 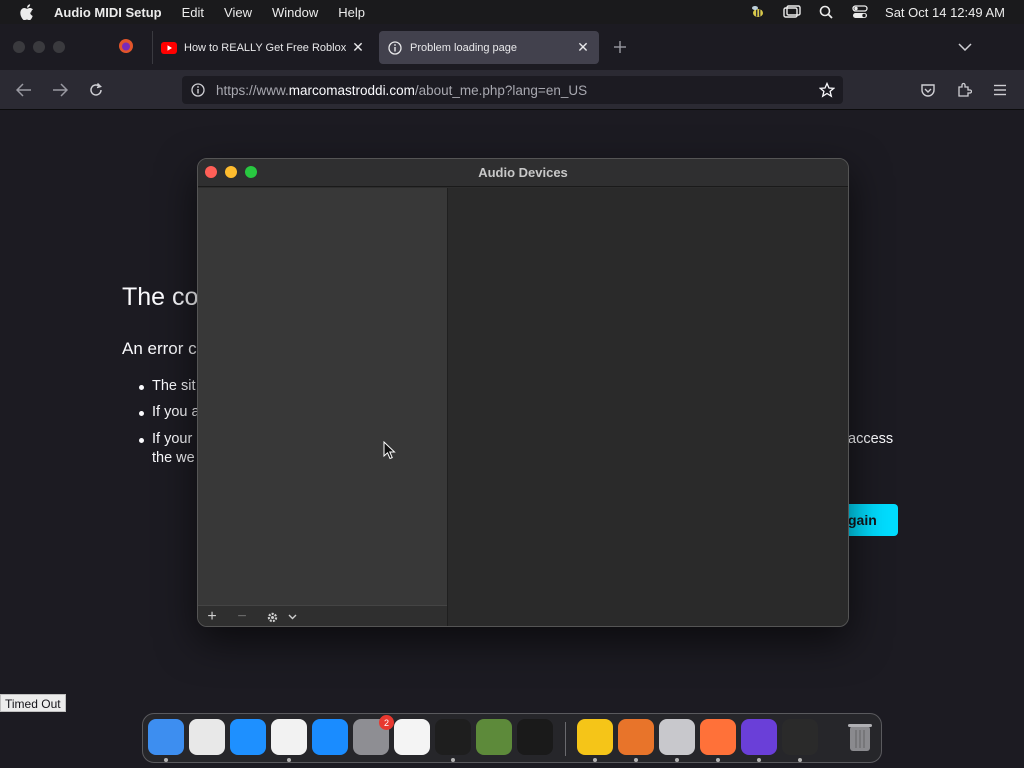 What do you see at coordinates (238, 12) in the screenshot?
I see `menu-view: View` at bounding box center [238, 12].